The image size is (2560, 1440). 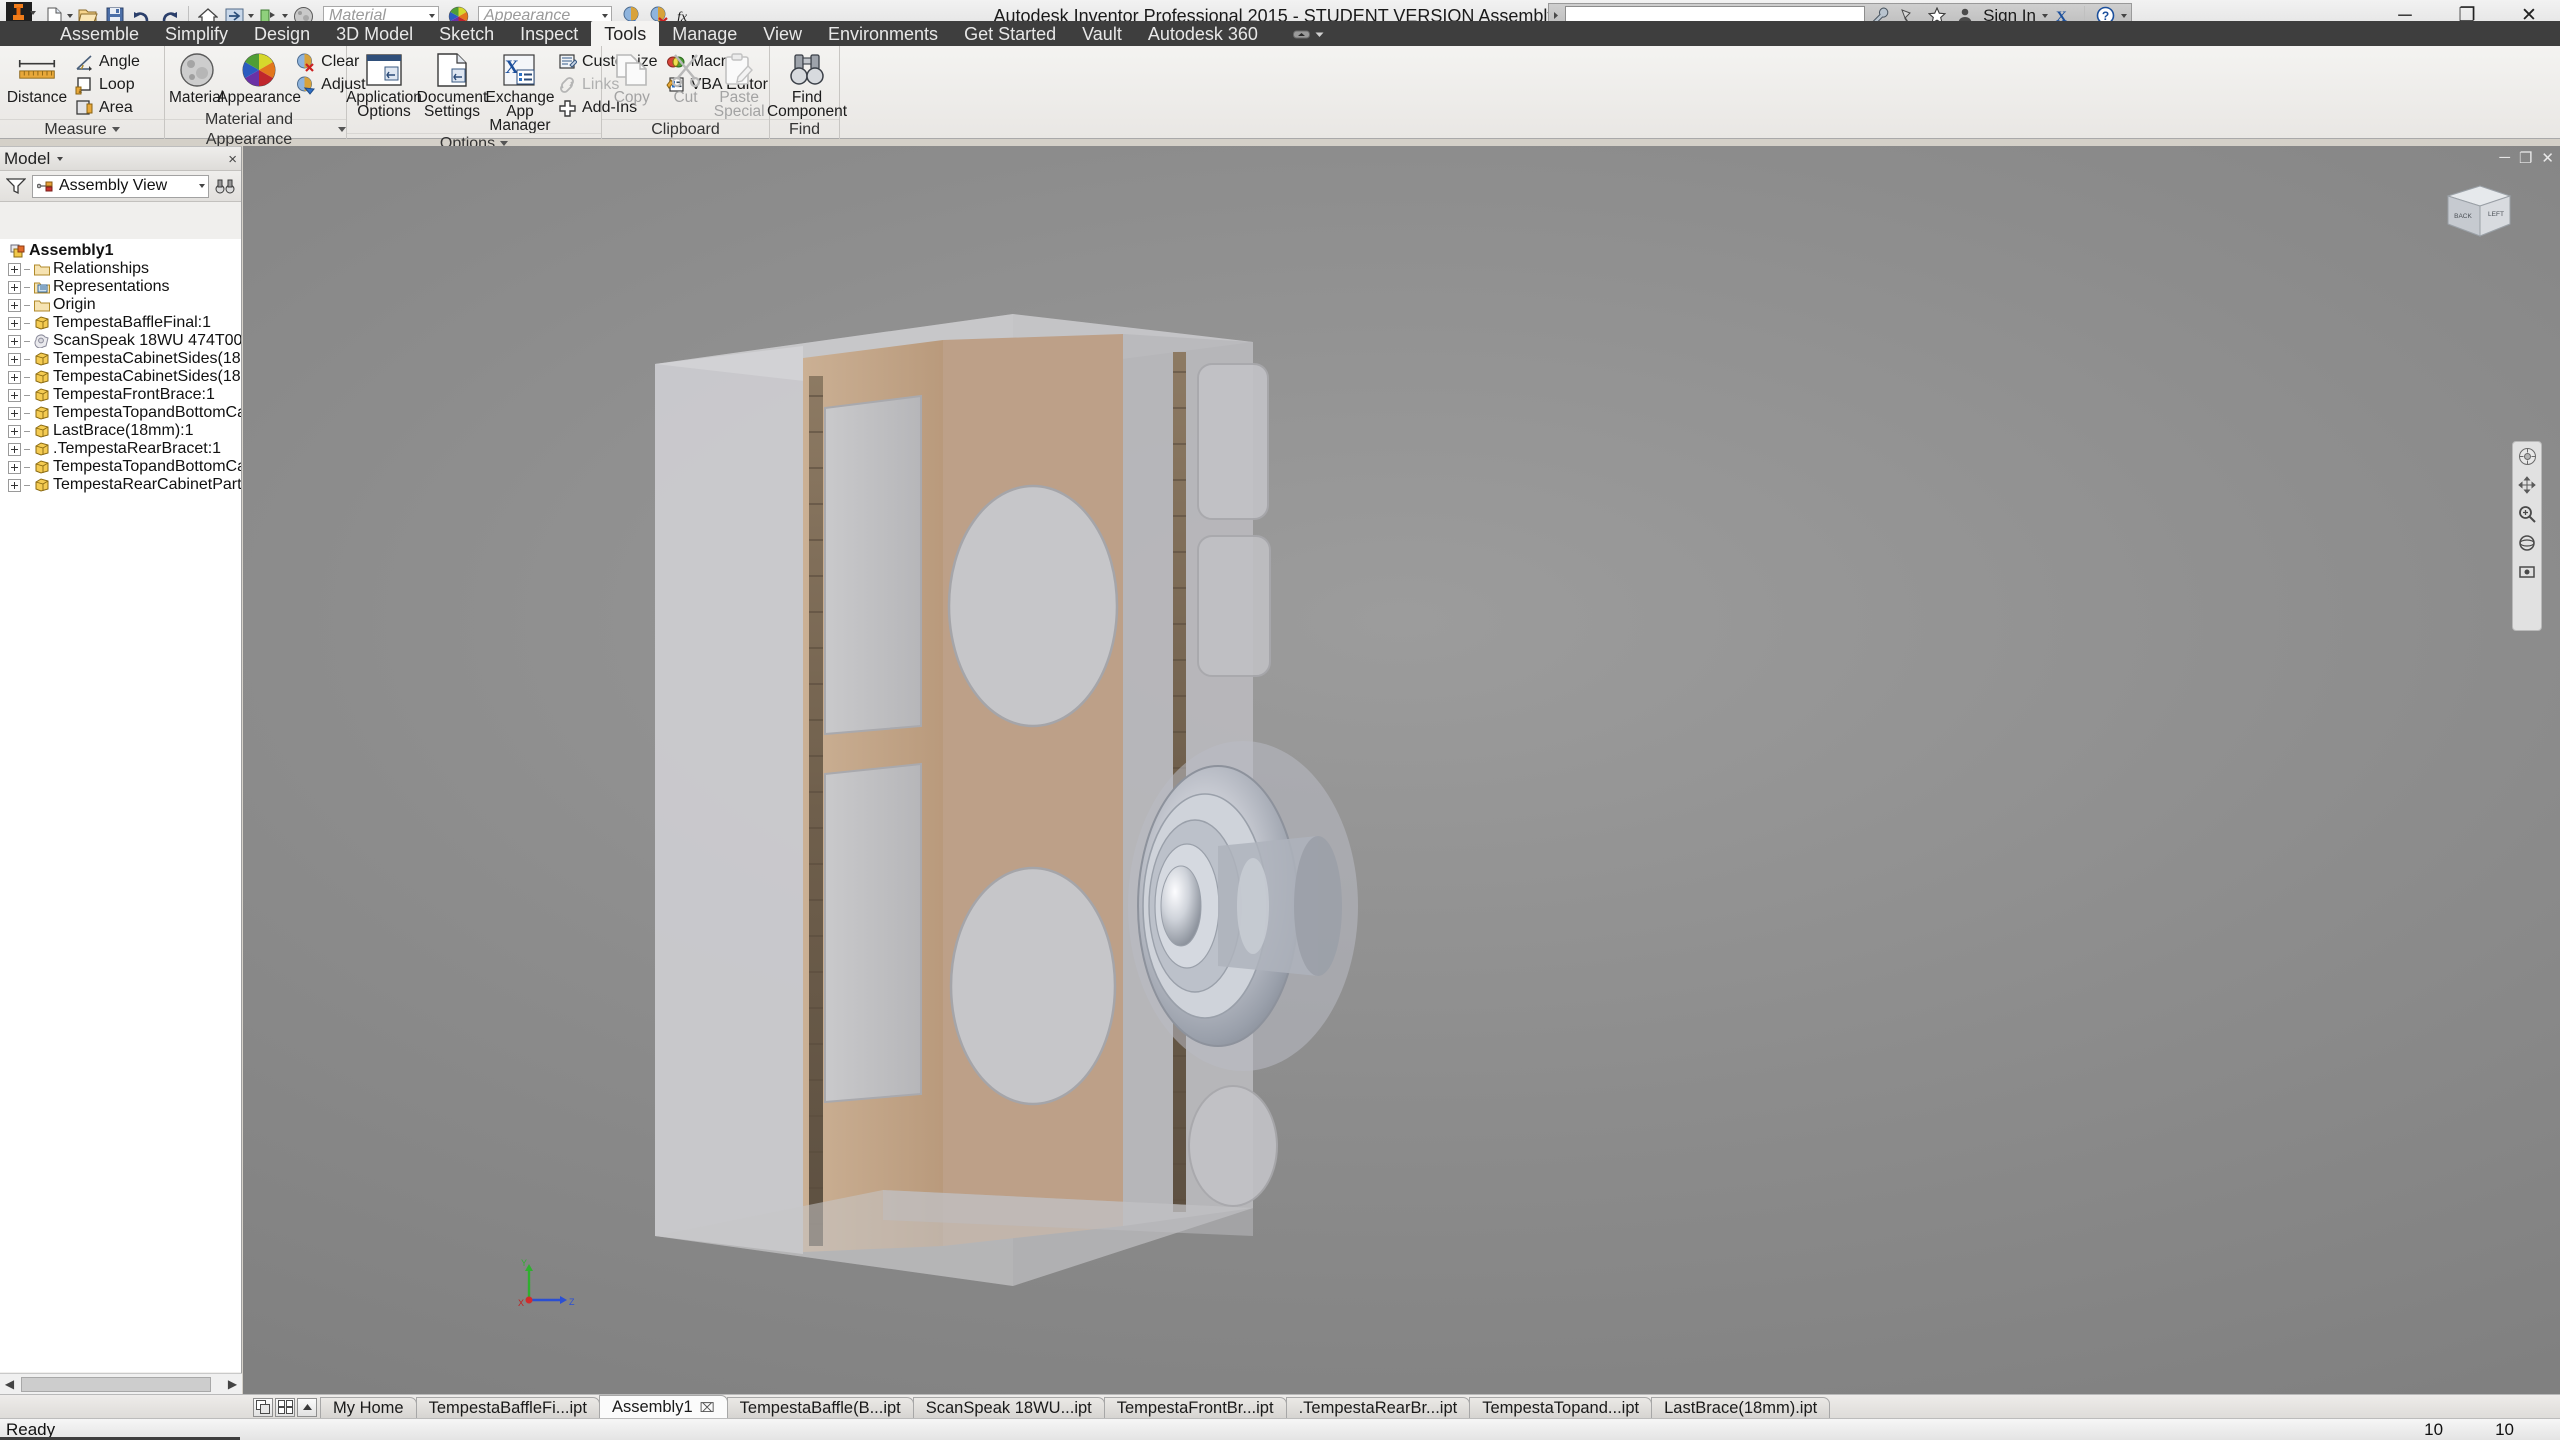 I want to click on scroll-right-icon: ▶, so click(x=232, y=1384).